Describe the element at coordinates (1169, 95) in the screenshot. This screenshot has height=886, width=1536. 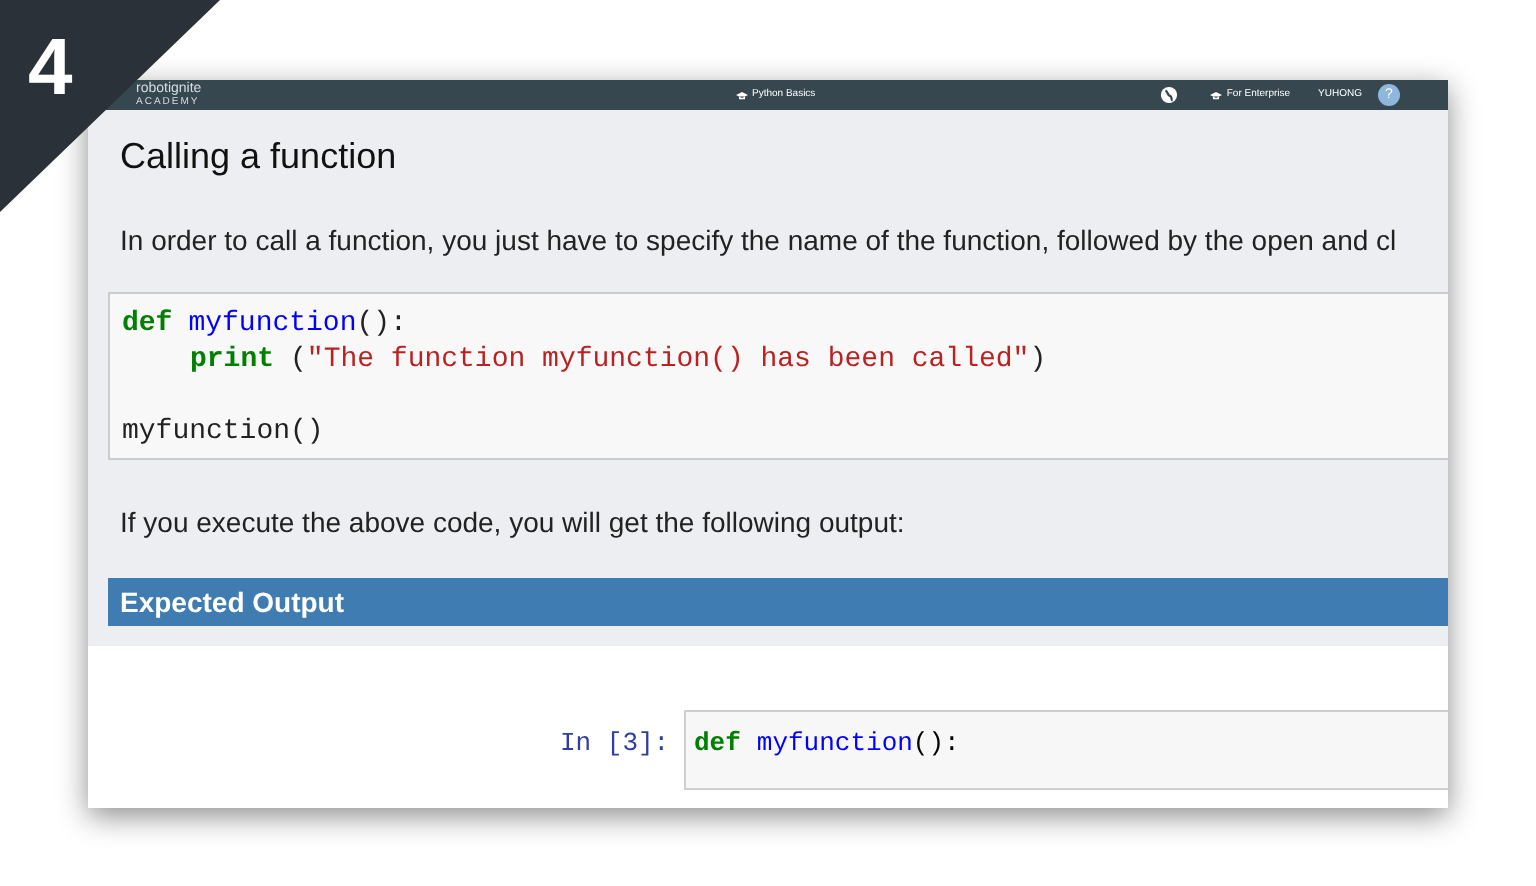
I see `globe-icon` at that location.